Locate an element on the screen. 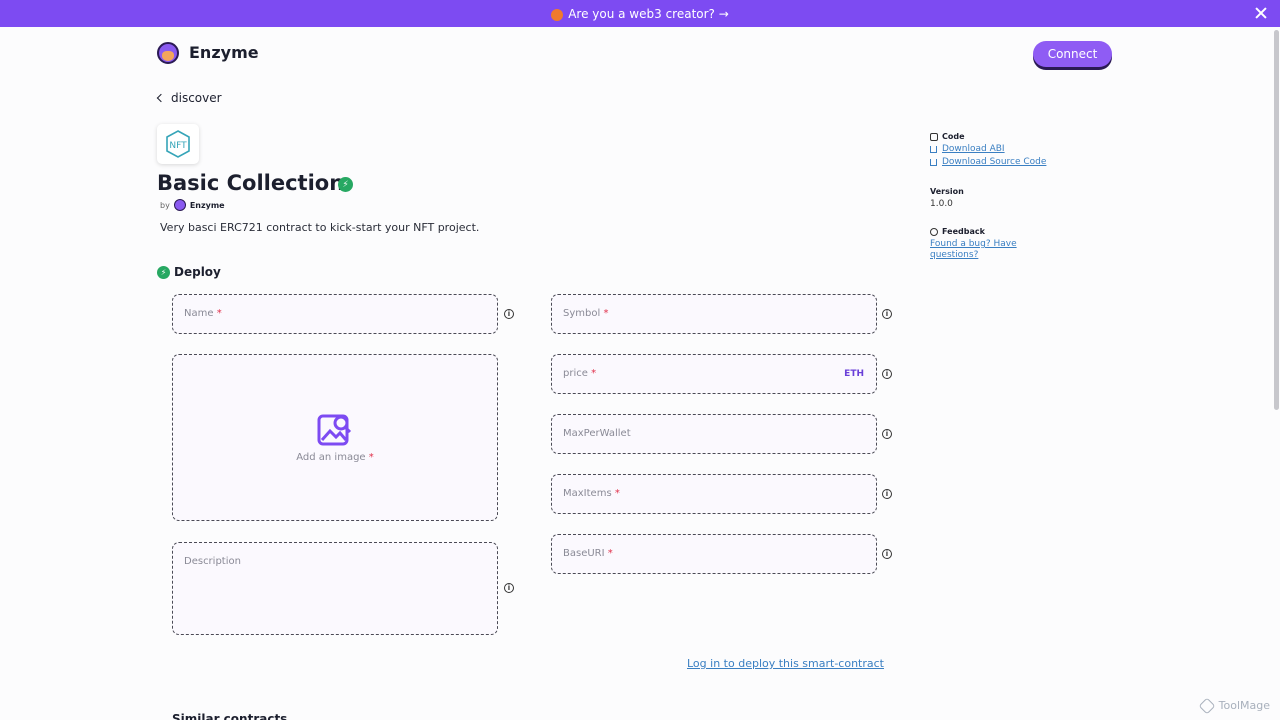 Image resolution: width=1280 pixels, height=720 pixels. price-placeholder: price is located at coordinates (575, 373).